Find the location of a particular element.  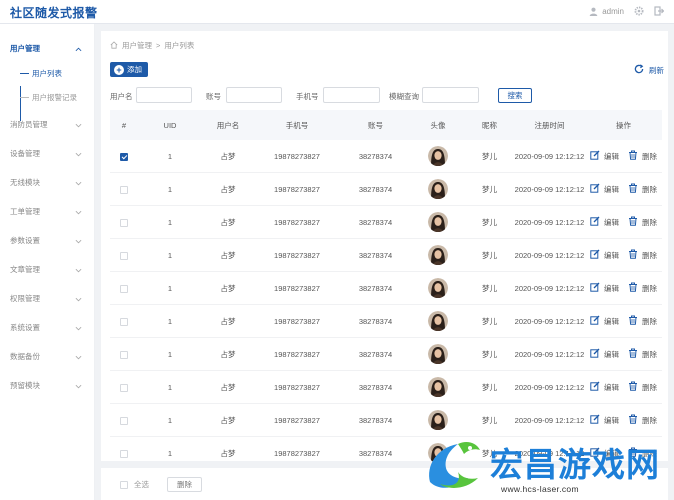

column-header: 手机号 is located at coordinates (297, 125).